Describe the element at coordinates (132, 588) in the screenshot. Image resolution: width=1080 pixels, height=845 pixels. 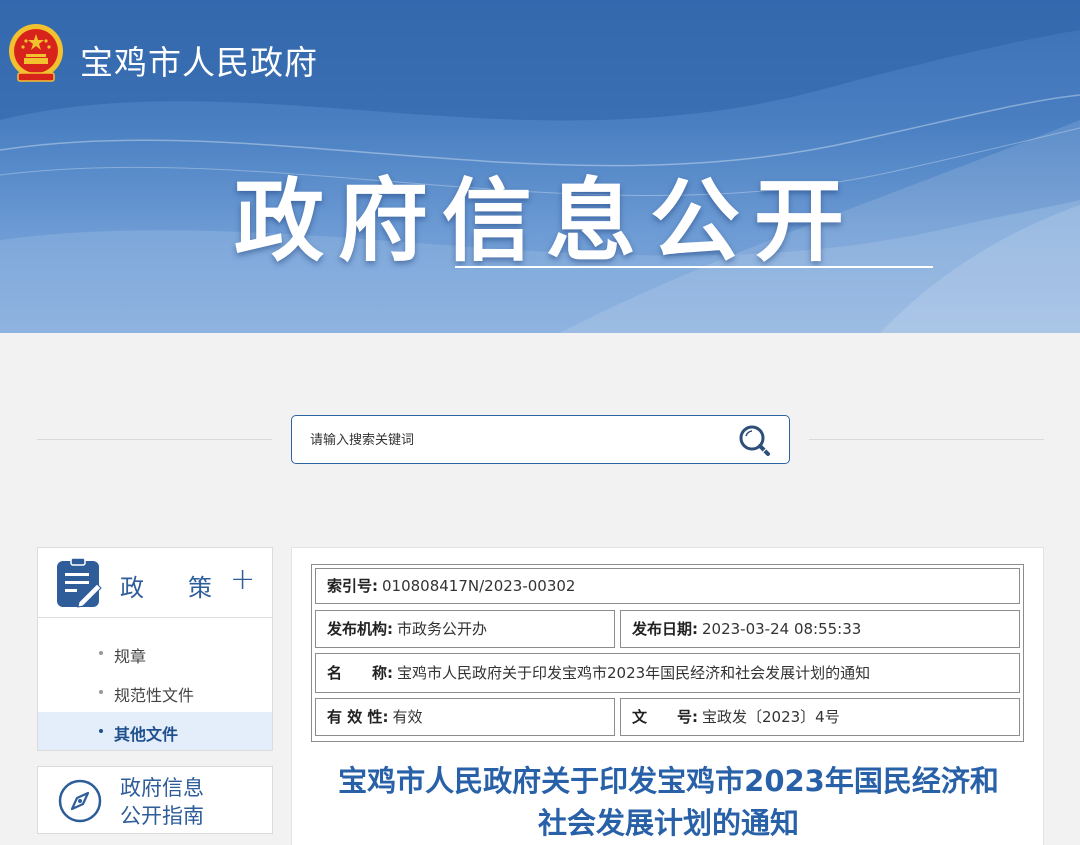
I see `policy-heading-char-1: 政` at that location.